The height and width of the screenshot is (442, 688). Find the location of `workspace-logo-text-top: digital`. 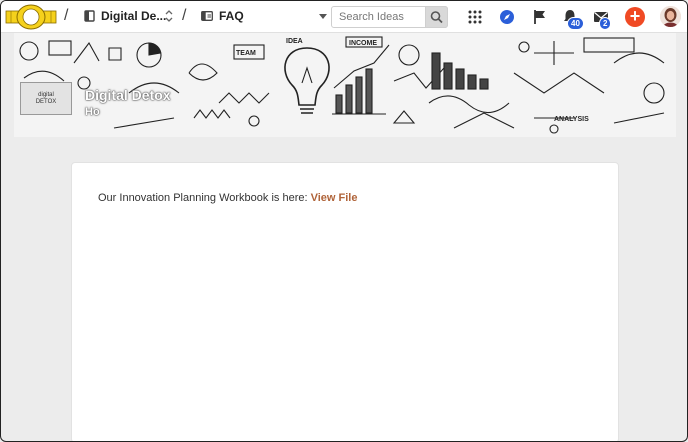

workspace-logo-text-top: digital is located at coordinates (46, 95).